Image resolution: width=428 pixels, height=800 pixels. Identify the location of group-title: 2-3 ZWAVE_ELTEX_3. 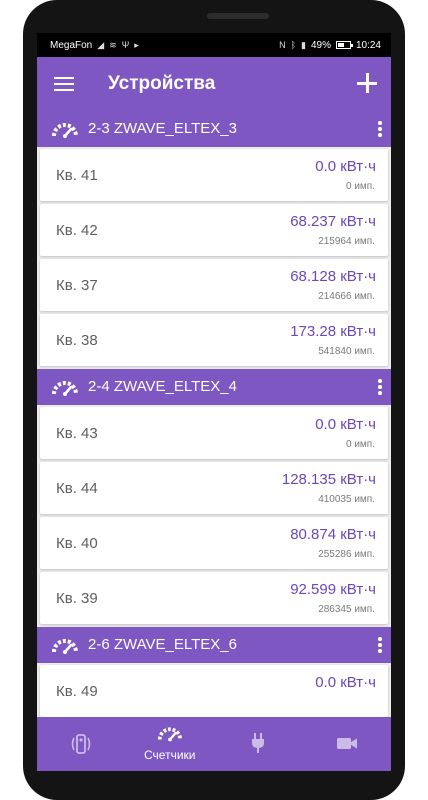
(162, 128).